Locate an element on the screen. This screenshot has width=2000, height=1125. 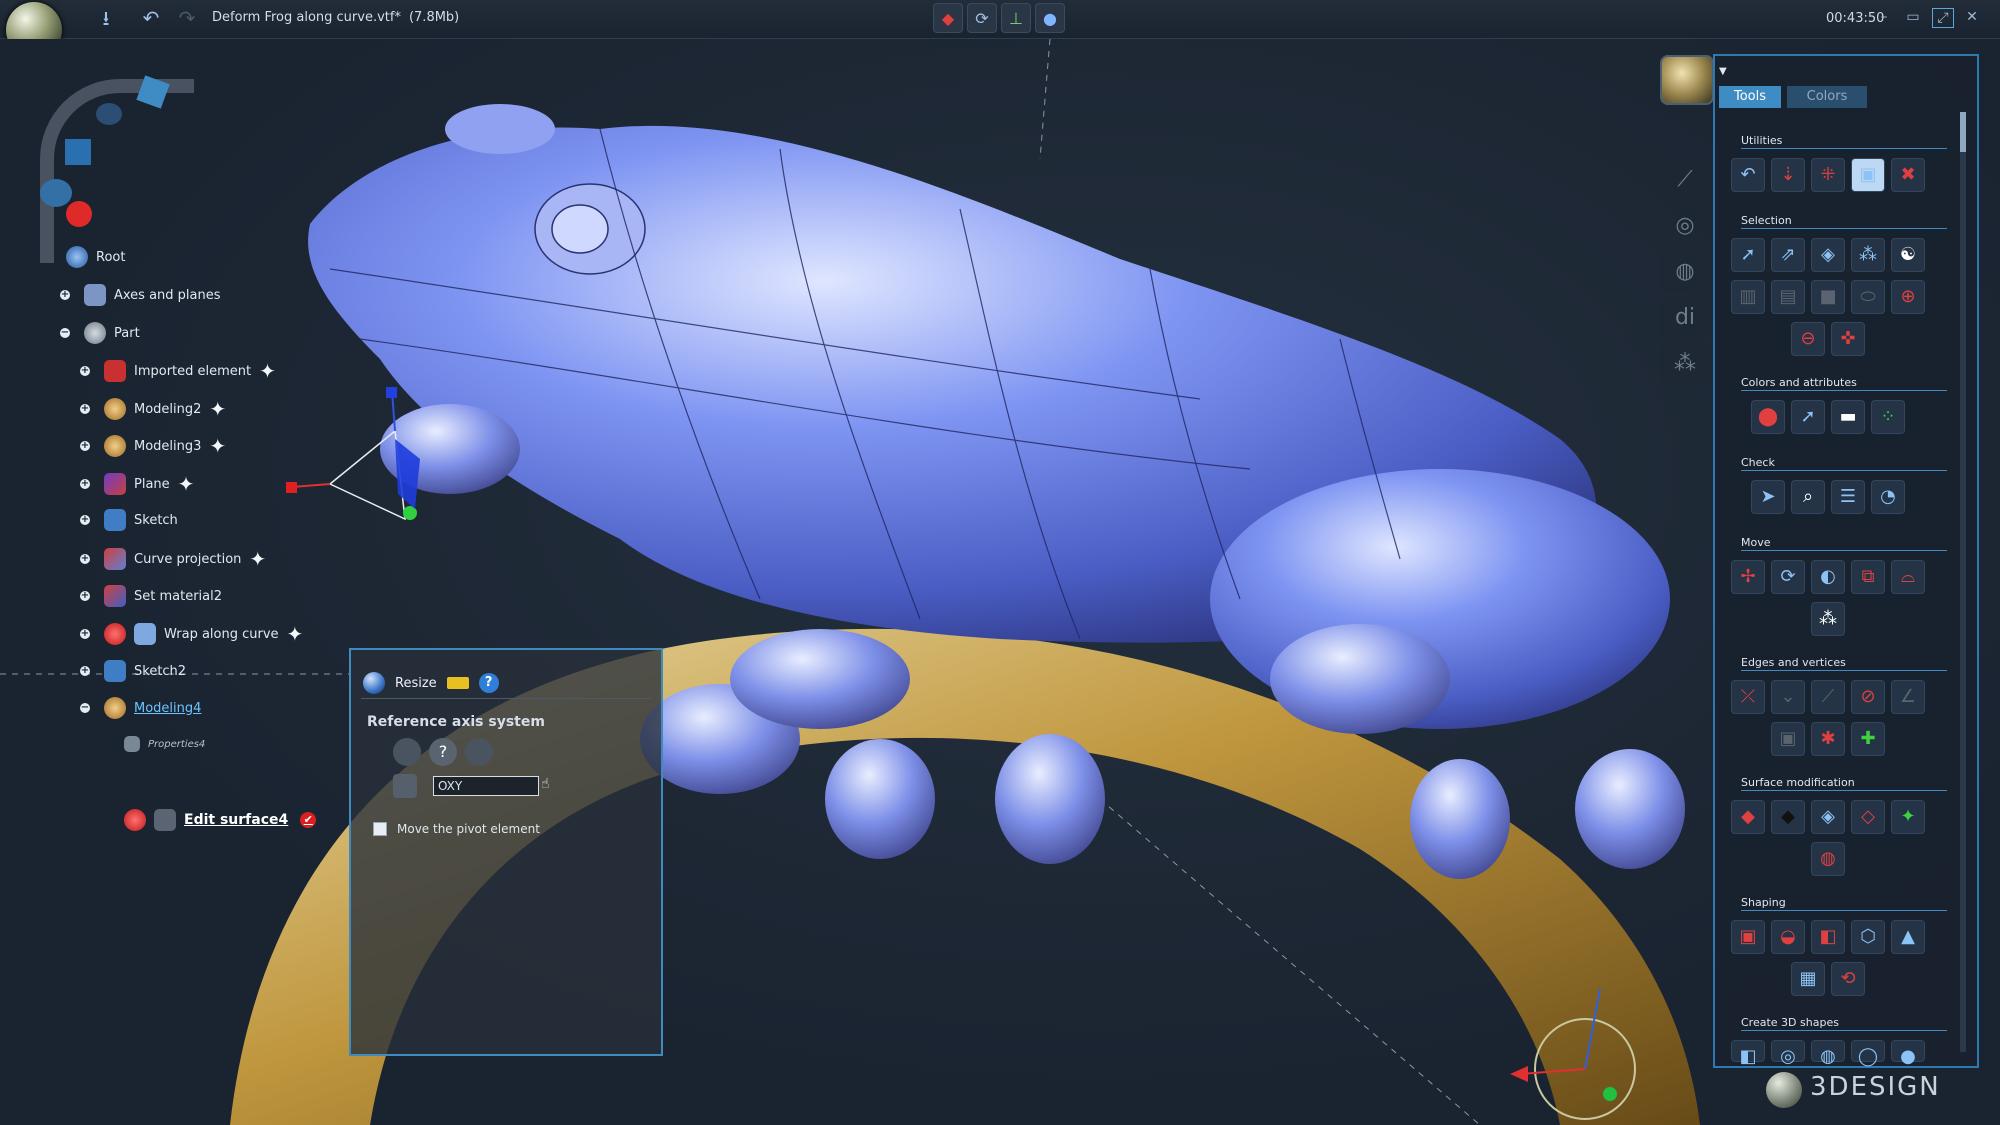
surface-bevel-icon: ◇ is located at coordinates (1868, 817).